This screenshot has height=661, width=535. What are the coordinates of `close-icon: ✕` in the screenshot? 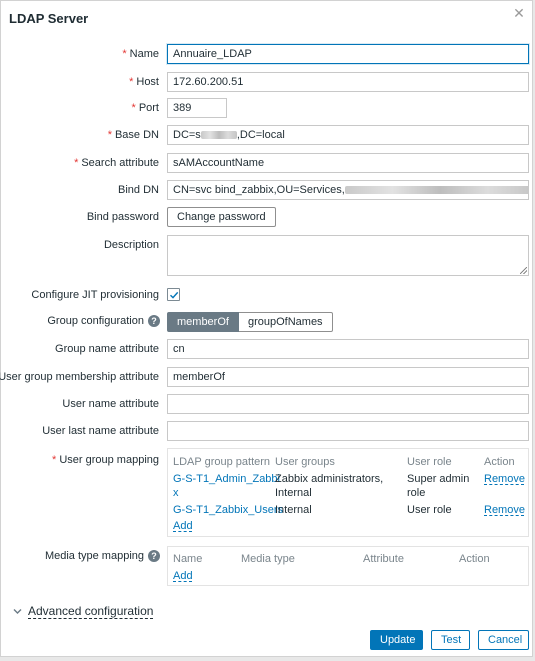 It's located at (519, 13).